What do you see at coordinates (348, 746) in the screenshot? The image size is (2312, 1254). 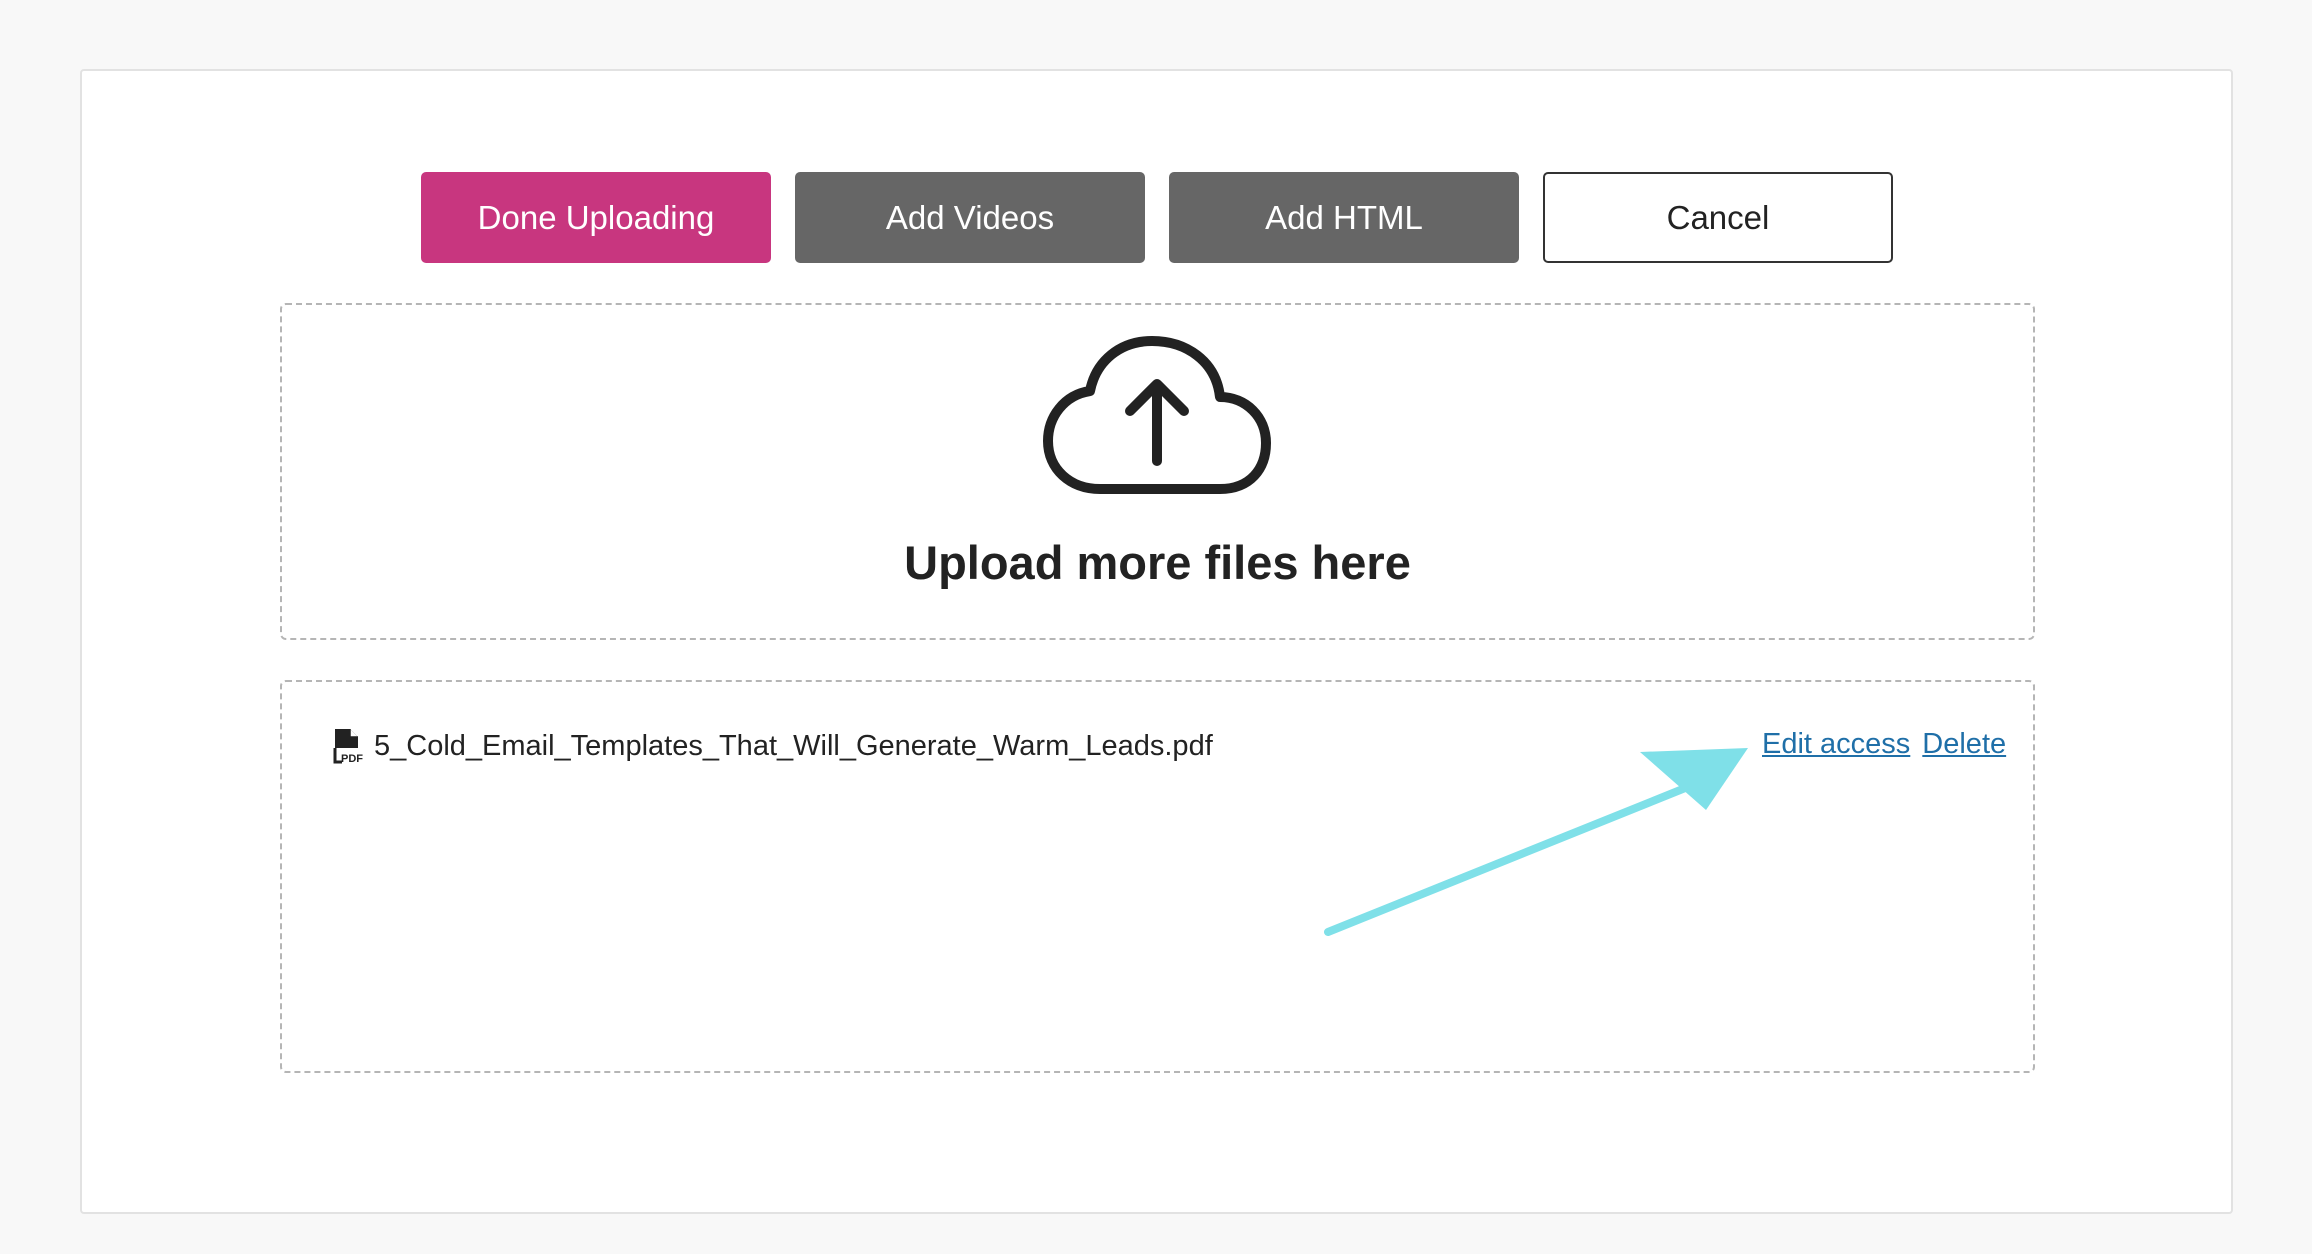 I see `pdf-file-icon: PDF` at bounding box center [348, 746].